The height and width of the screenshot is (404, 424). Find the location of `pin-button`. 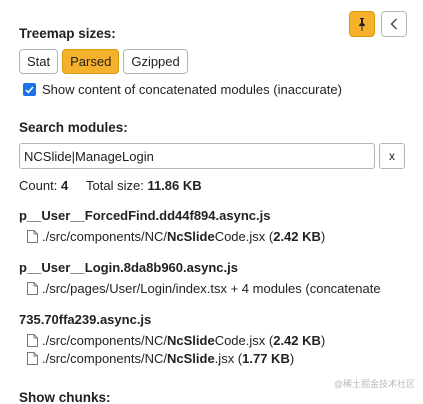

pin-button is located at coordinates (362, 24).